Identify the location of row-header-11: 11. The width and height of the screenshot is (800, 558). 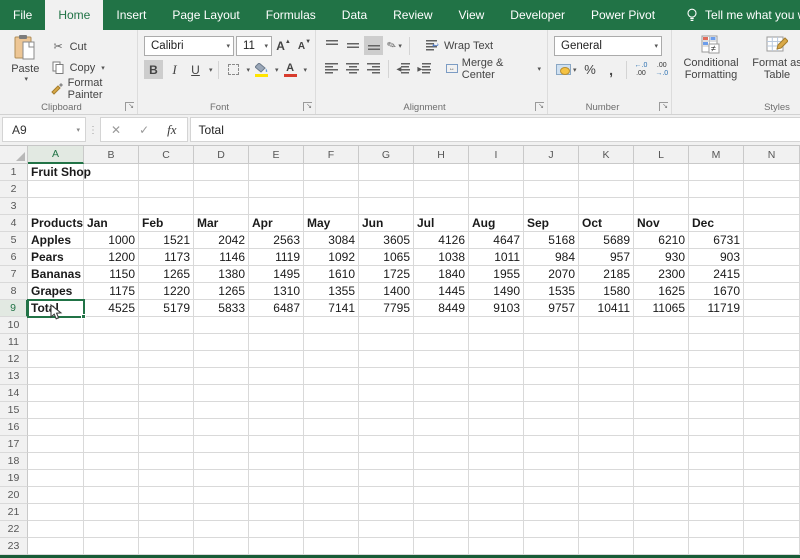
(14, 342).